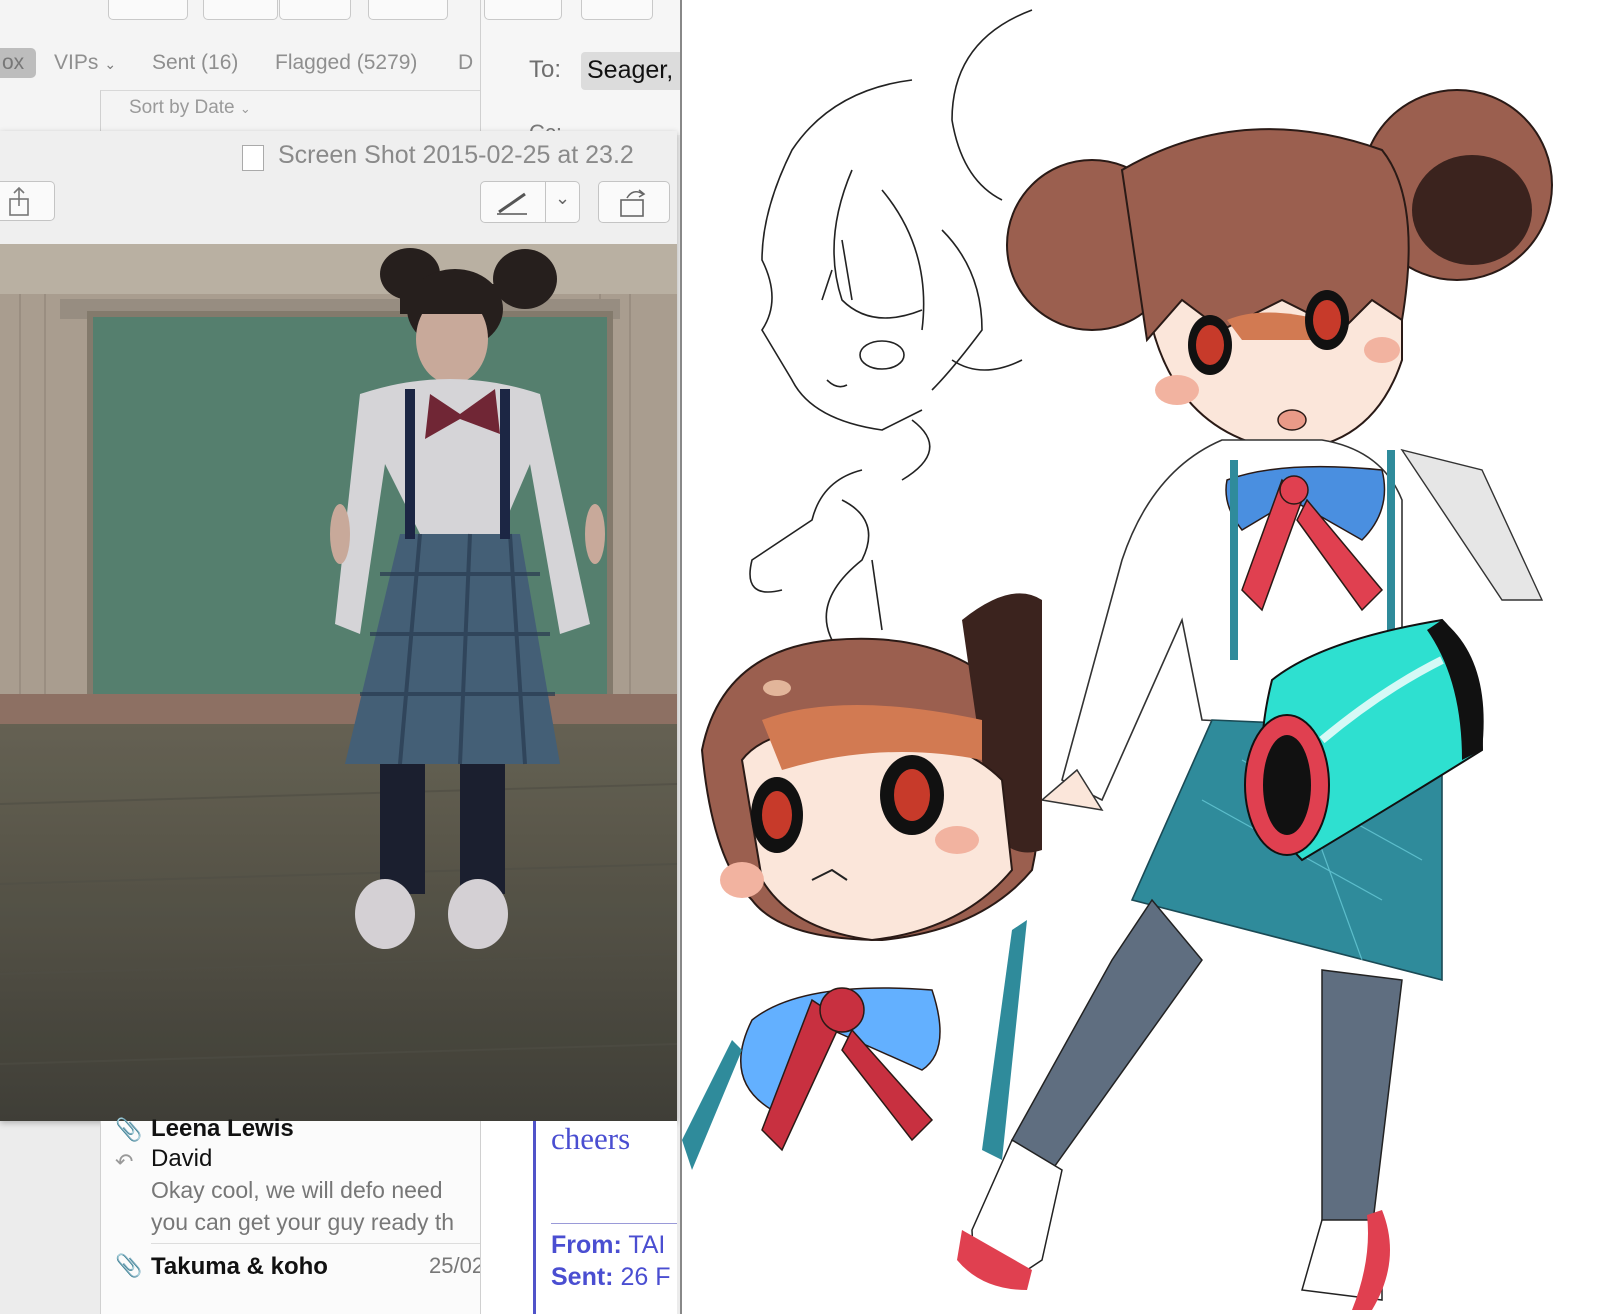  What do you see at coordinates (523, 10) in the screenshot?
I see `attach-button` at bounding box center [523, 10].